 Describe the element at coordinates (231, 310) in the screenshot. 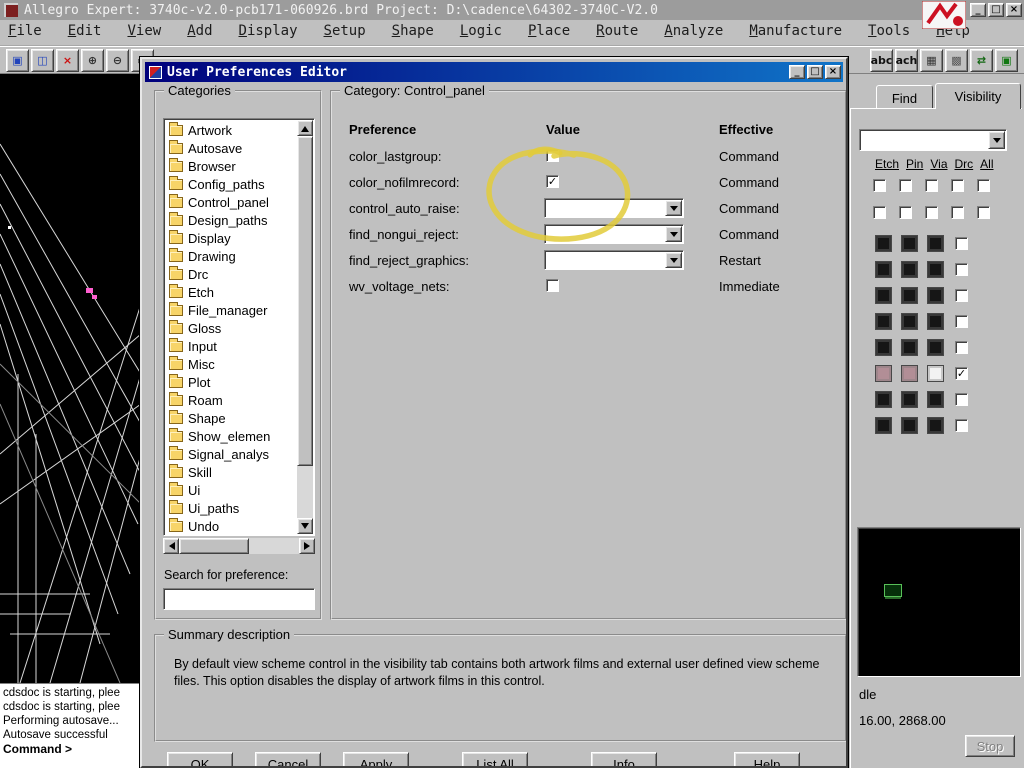

I see `tree-item-file_manager: File_manager` at that location.